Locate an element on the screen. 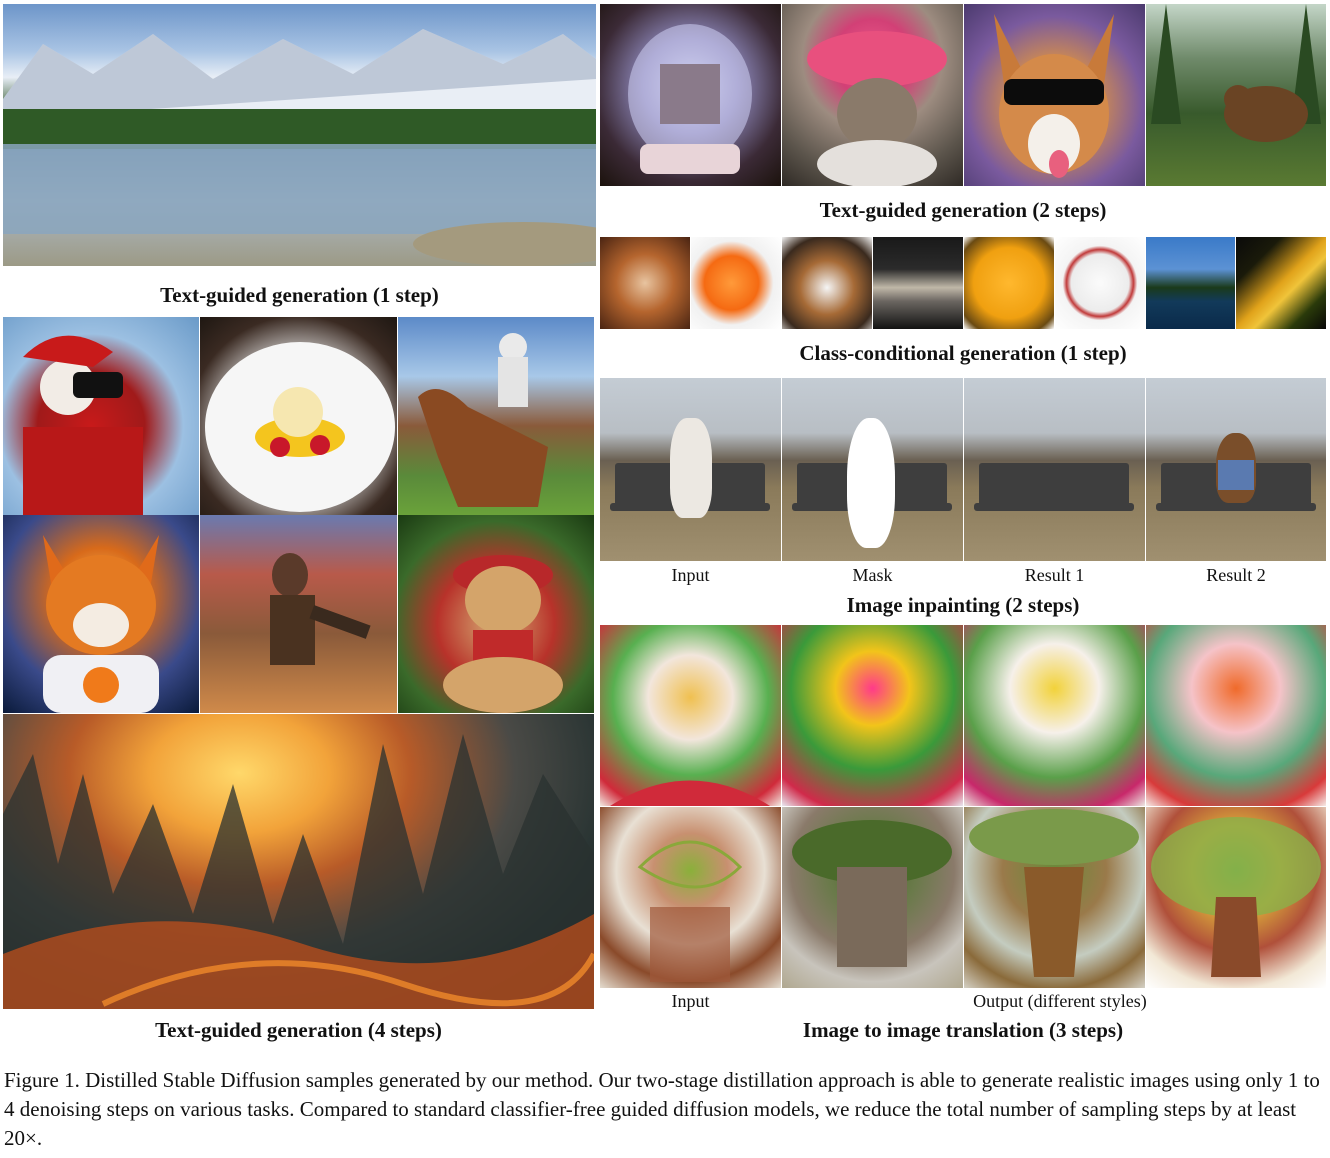 Image resolution: width=1330 pixels, height=1158 pixels. baseball-image is located at coordinates (1100, 283).